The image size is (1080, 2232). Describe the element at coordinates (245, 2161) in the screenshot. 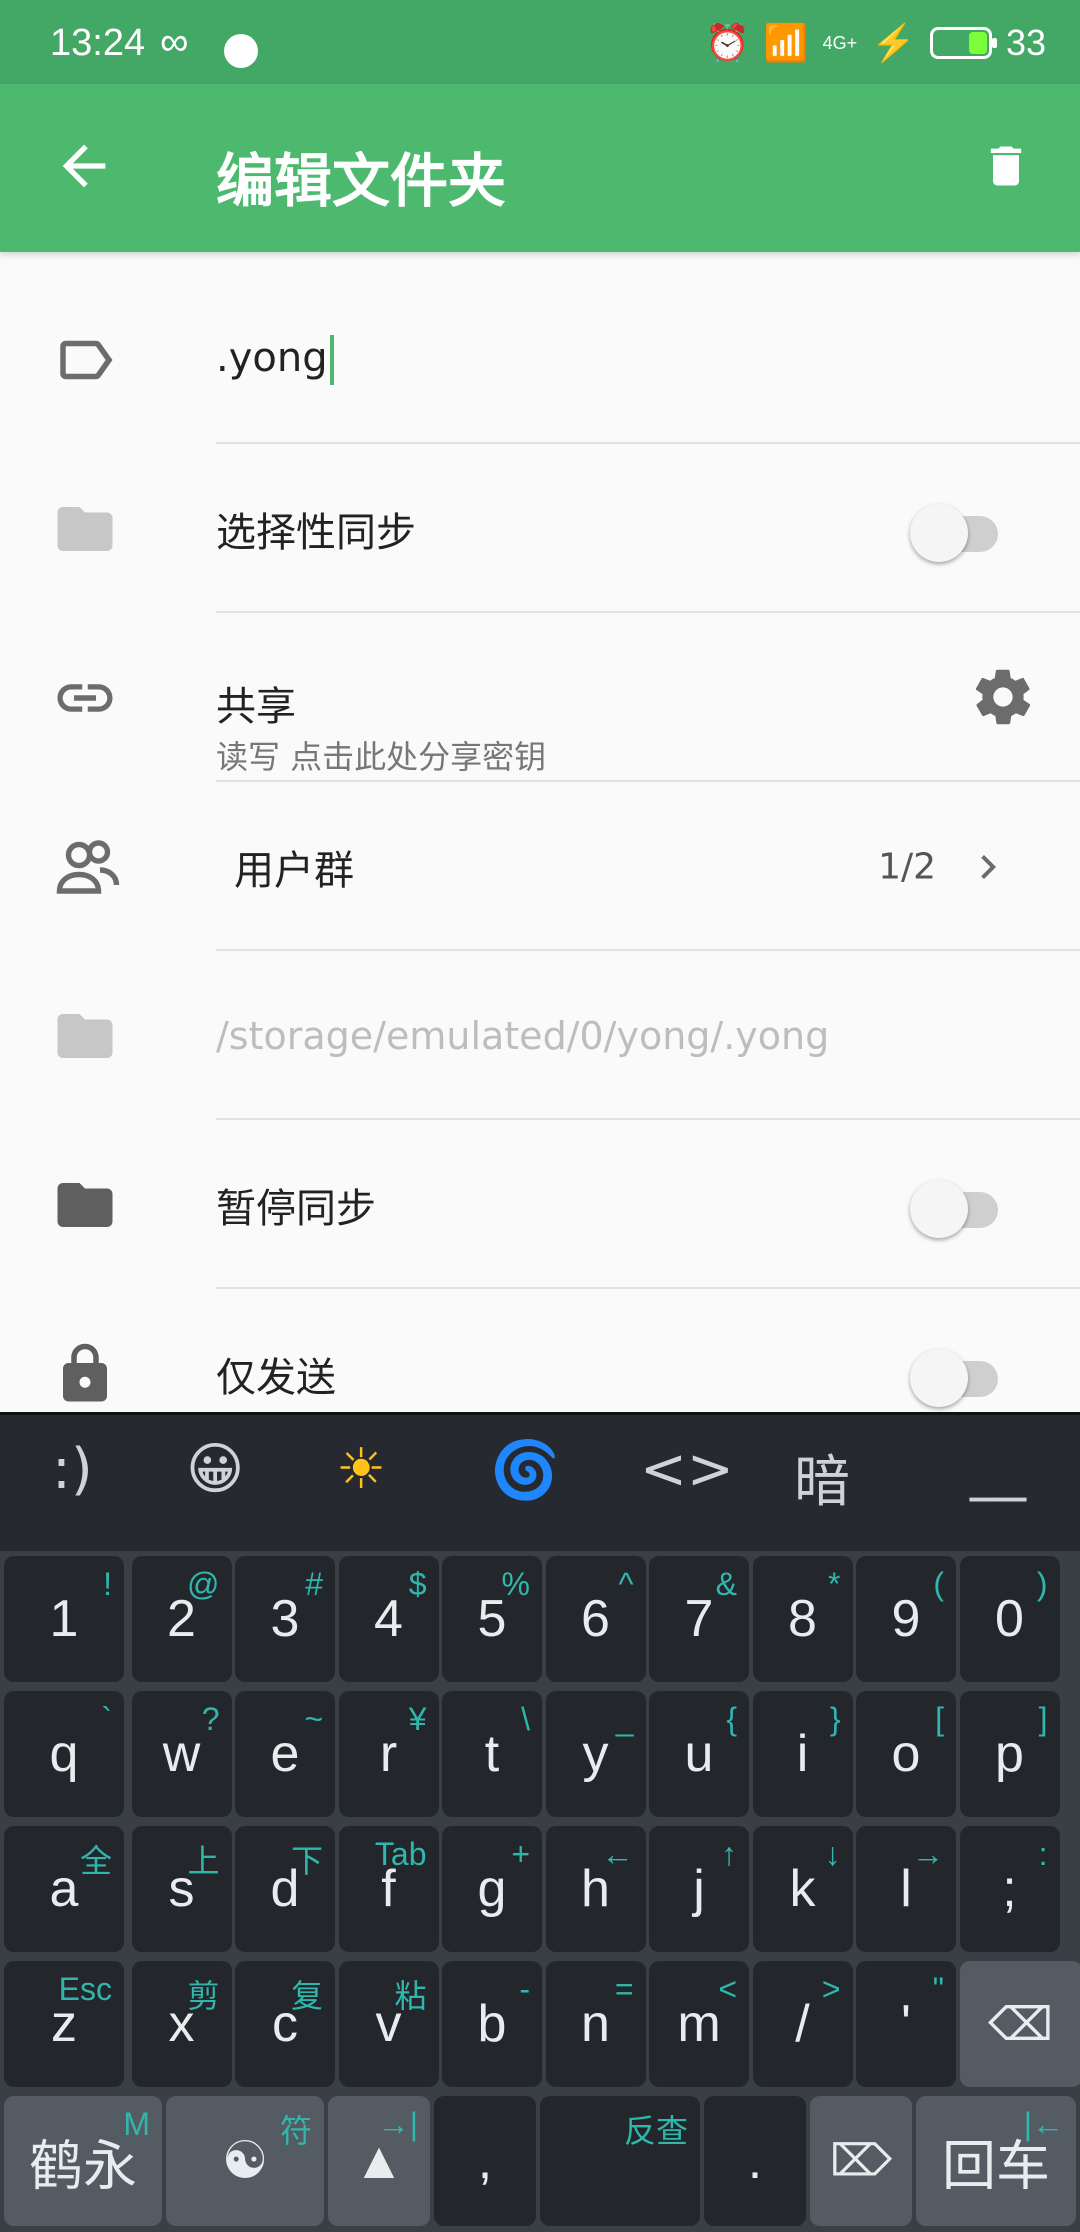

I see `symbol-key: 符 ☯` at that location.